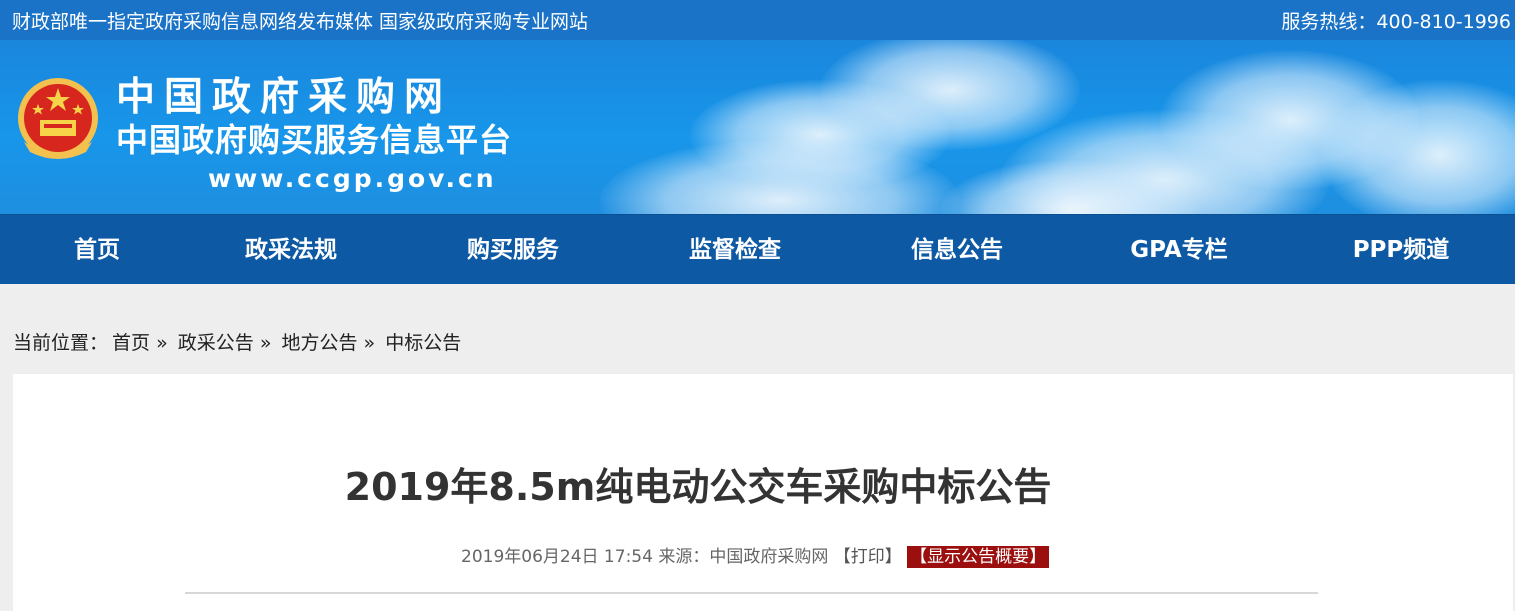 This screenshot has width=1515, height=611. Describe the element at coordinates (735, 250) in the screenshot. I see `nav-item-supervision: 监督检查` at that location.